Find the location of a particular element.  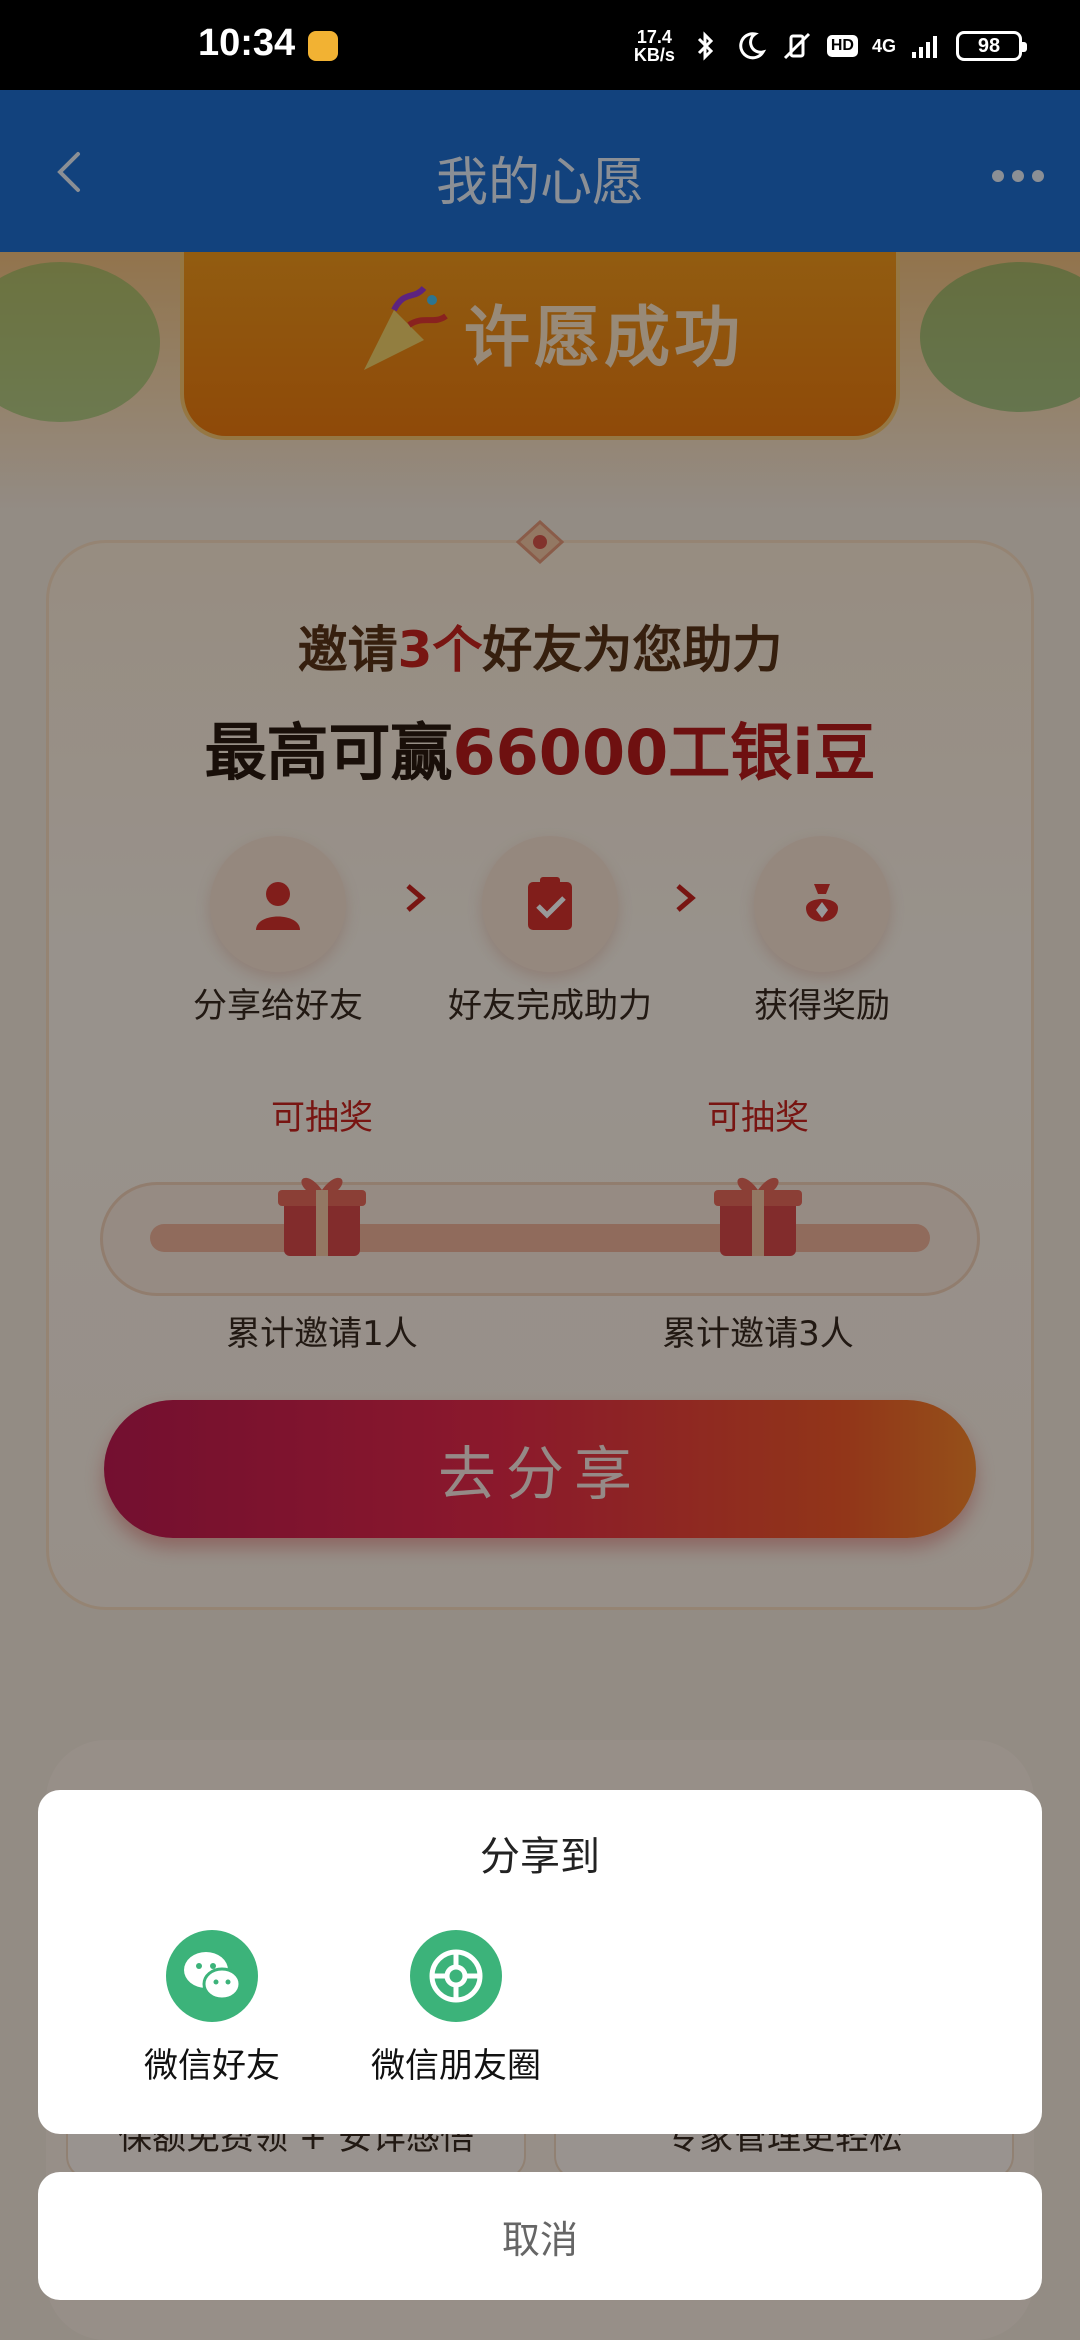

status-icons: 17.4 KB/s HD 4G 98 is located at coordinates (830, 46).